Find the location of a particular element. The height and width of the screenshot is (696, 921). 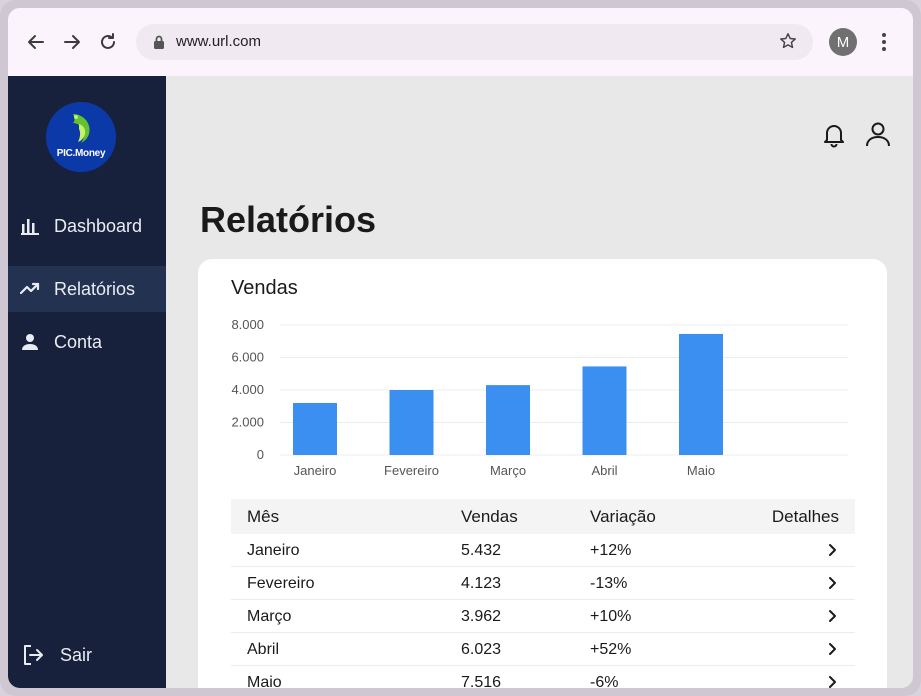

user-profile-button is located at coordinates (878, 134).